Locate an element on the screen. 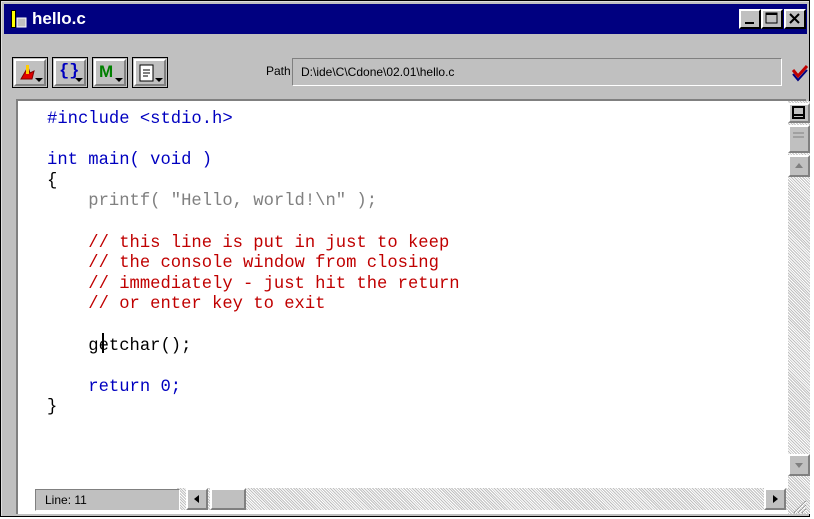  toolbar: {} M Path D:\ide\C\Cdone\02.01\hello.c is located at coordinates (407, 66).